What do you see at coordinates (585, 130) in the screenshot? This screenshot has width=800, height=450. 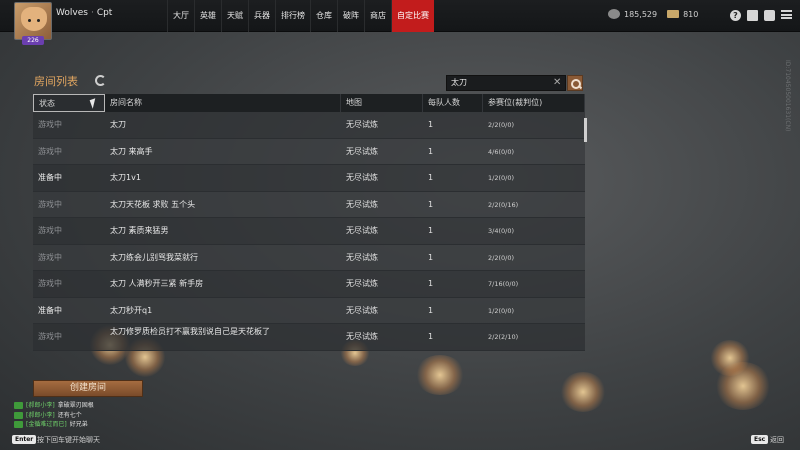 I see `scrollbar` at bounding box center [585, 130].